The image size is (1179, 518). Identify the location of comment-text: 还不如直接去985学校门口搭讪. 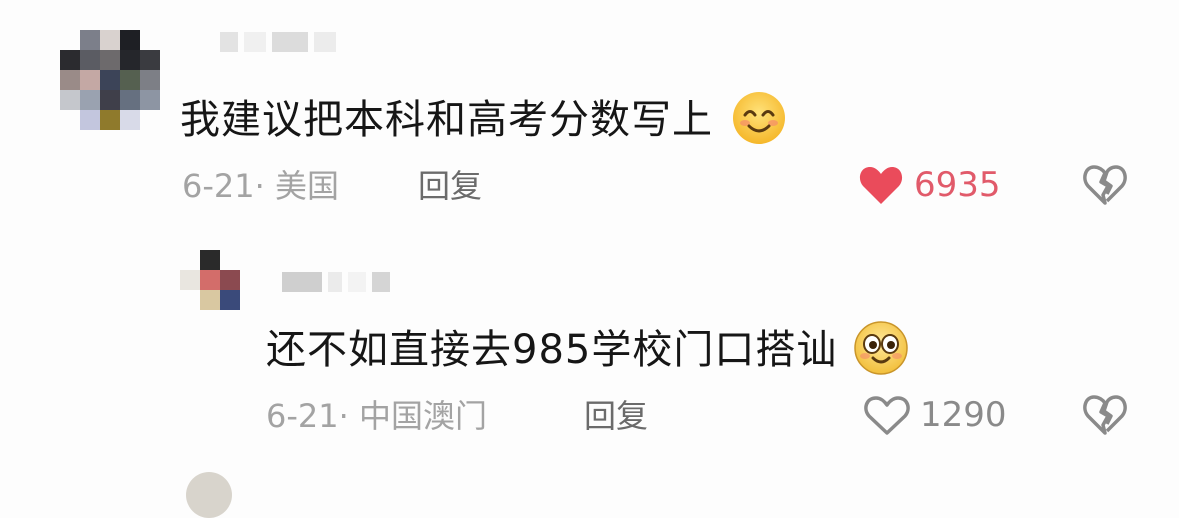
(587, 348).